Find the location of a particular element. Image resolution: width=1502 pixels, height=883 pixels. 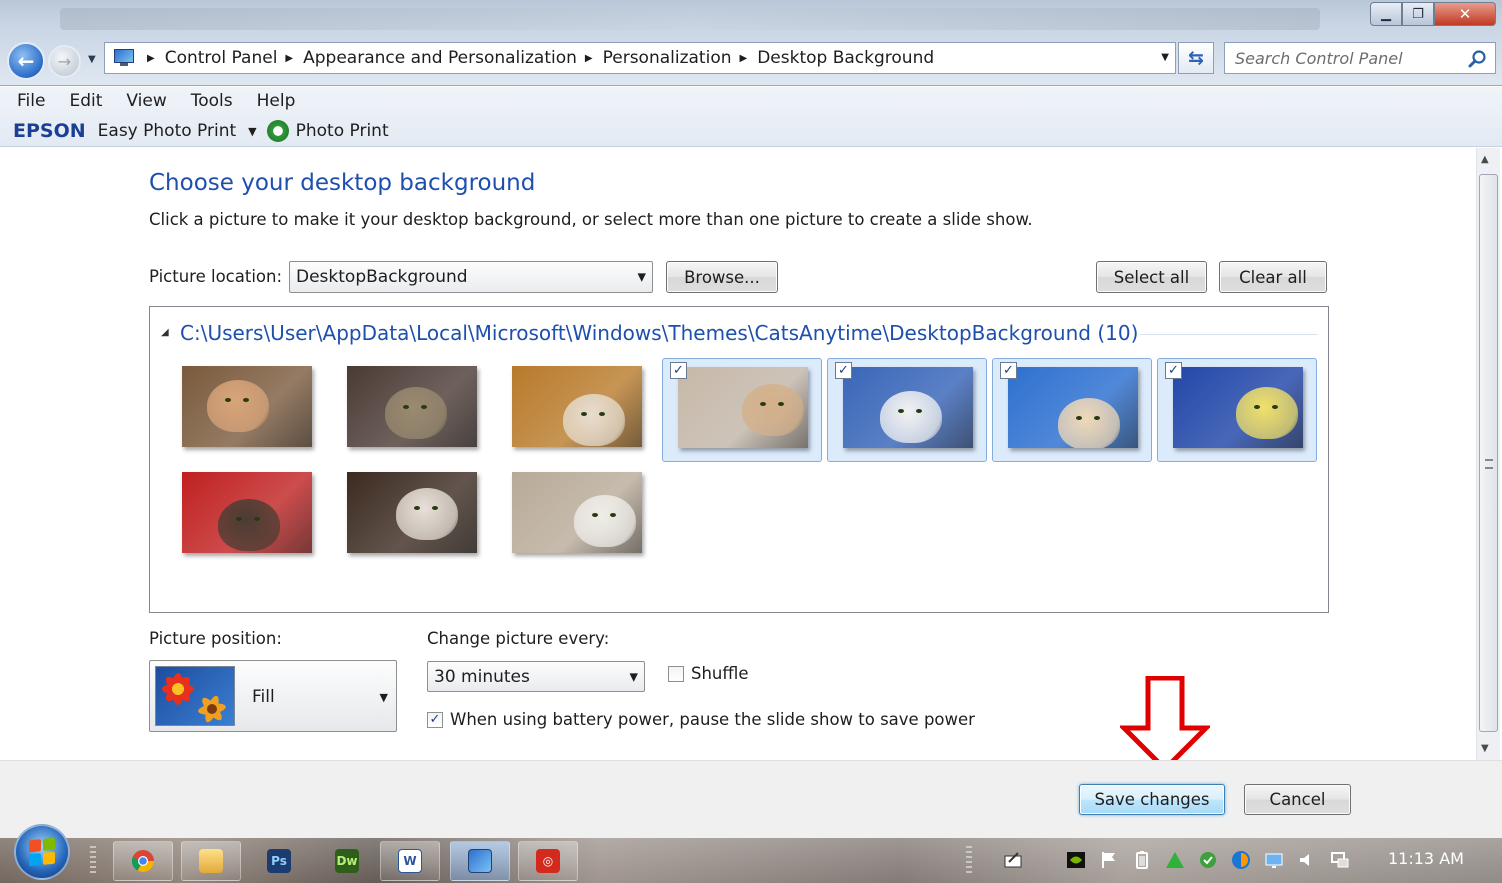

search-icon is located at coordinates (1477, 59).